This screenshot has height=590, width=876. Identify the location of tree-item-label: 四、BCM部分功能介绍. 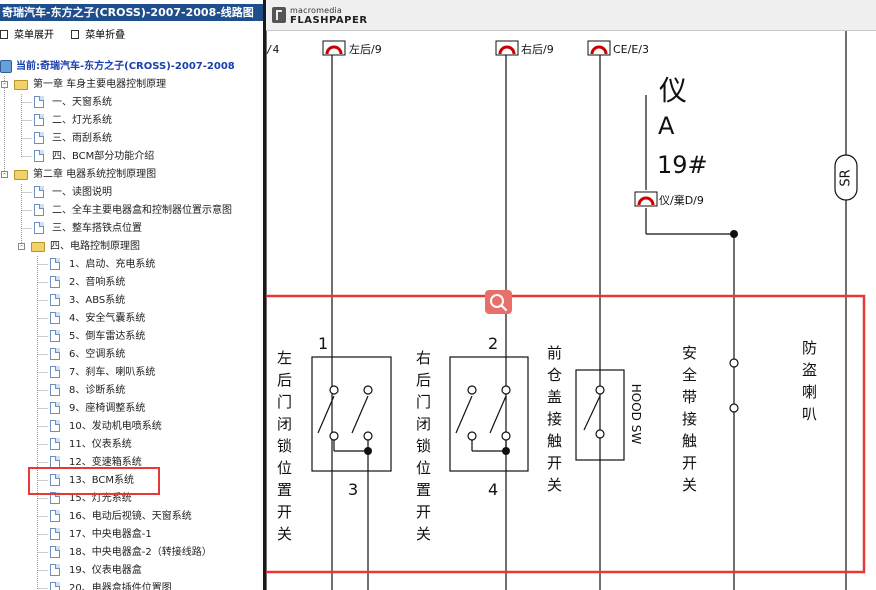
(103, 156).